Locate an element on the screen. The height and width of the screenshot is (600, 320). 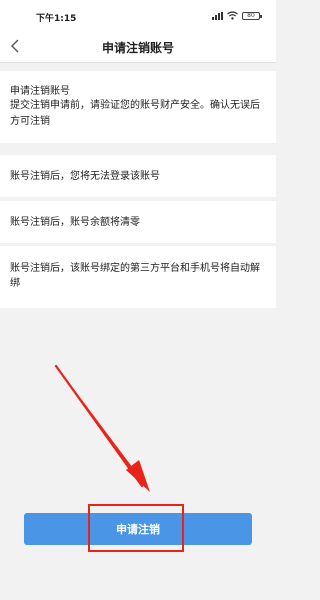
nav-divider is located at coordinates (138, 62).